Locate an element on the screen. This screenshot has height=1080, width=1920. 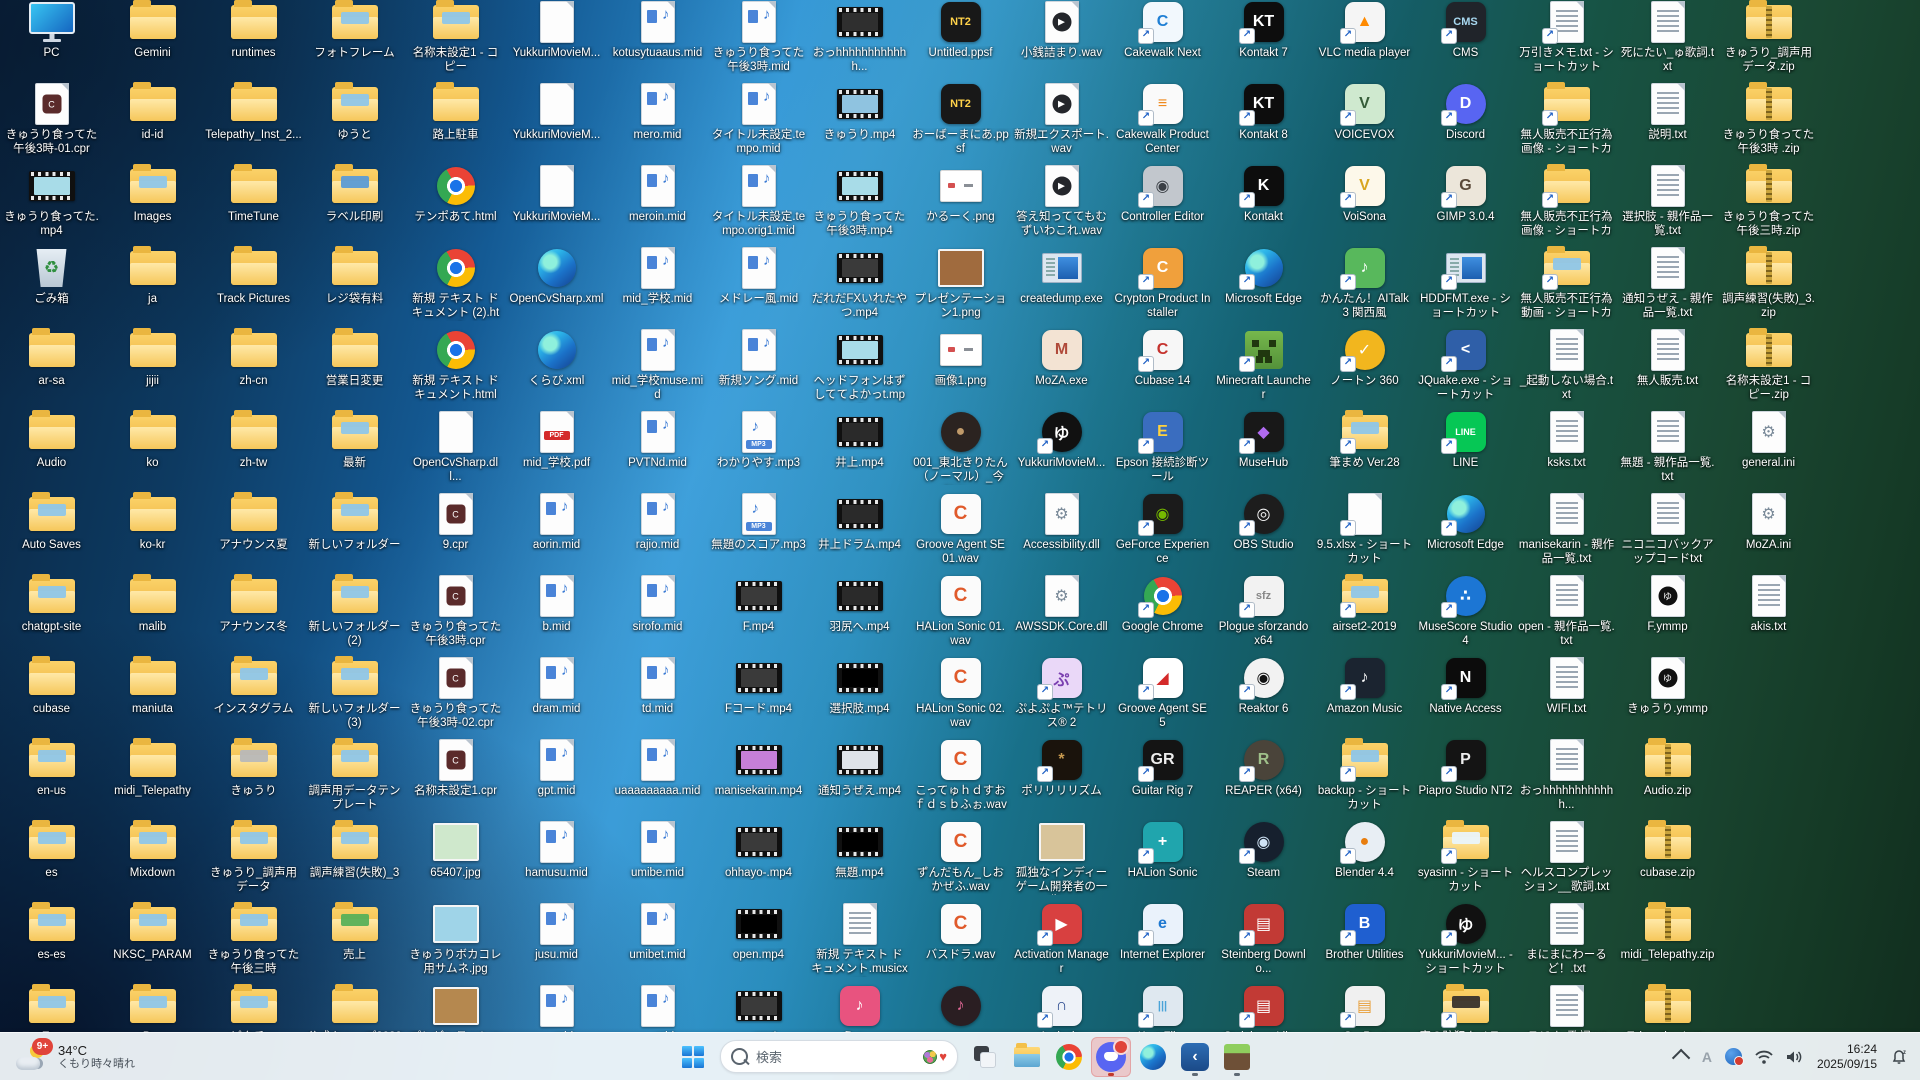
desktop-icon: ♪ タイトル未設定.tempo.orig1.mid is located at coordinates (758, 203).